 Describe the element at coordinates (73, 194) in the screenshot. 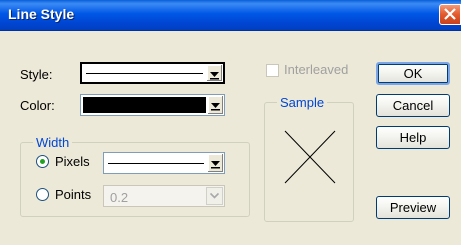

I see `points-label: Points` at that location.